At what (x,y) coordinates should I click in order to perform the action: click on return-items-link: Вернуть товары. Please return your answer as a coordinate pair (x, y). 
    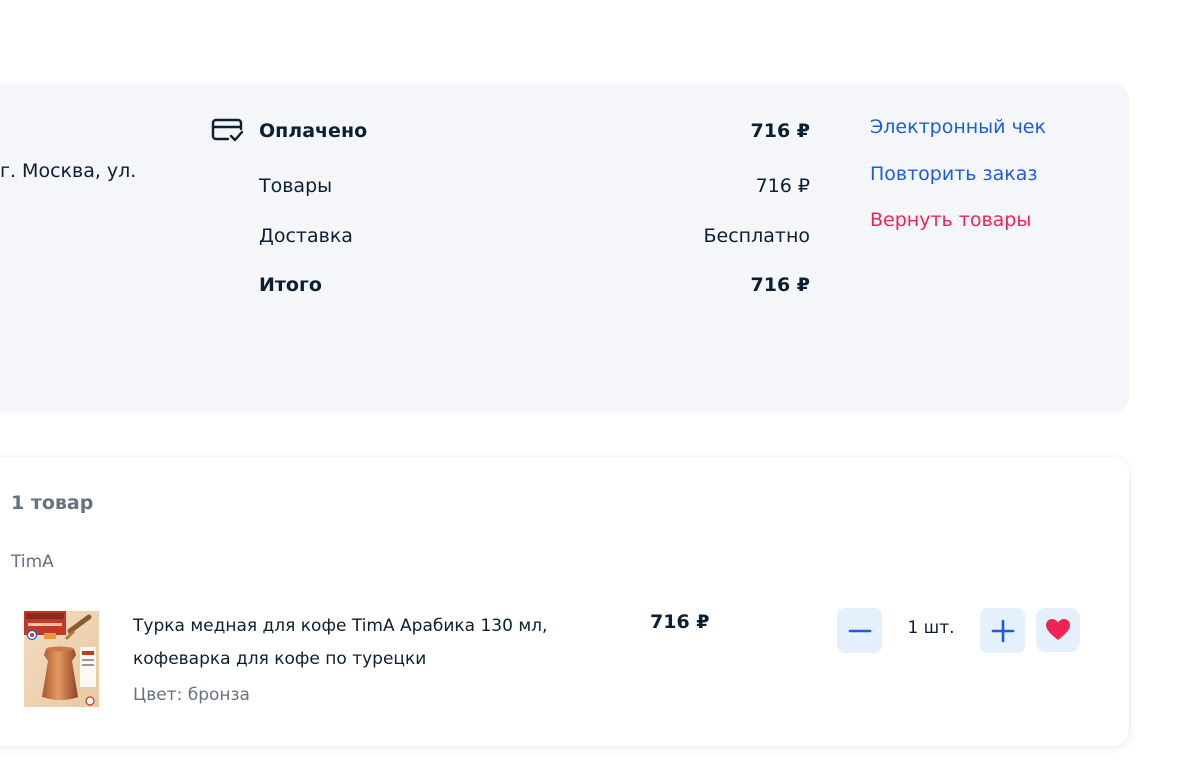
    Looking at the image, I should click on (950, 220).